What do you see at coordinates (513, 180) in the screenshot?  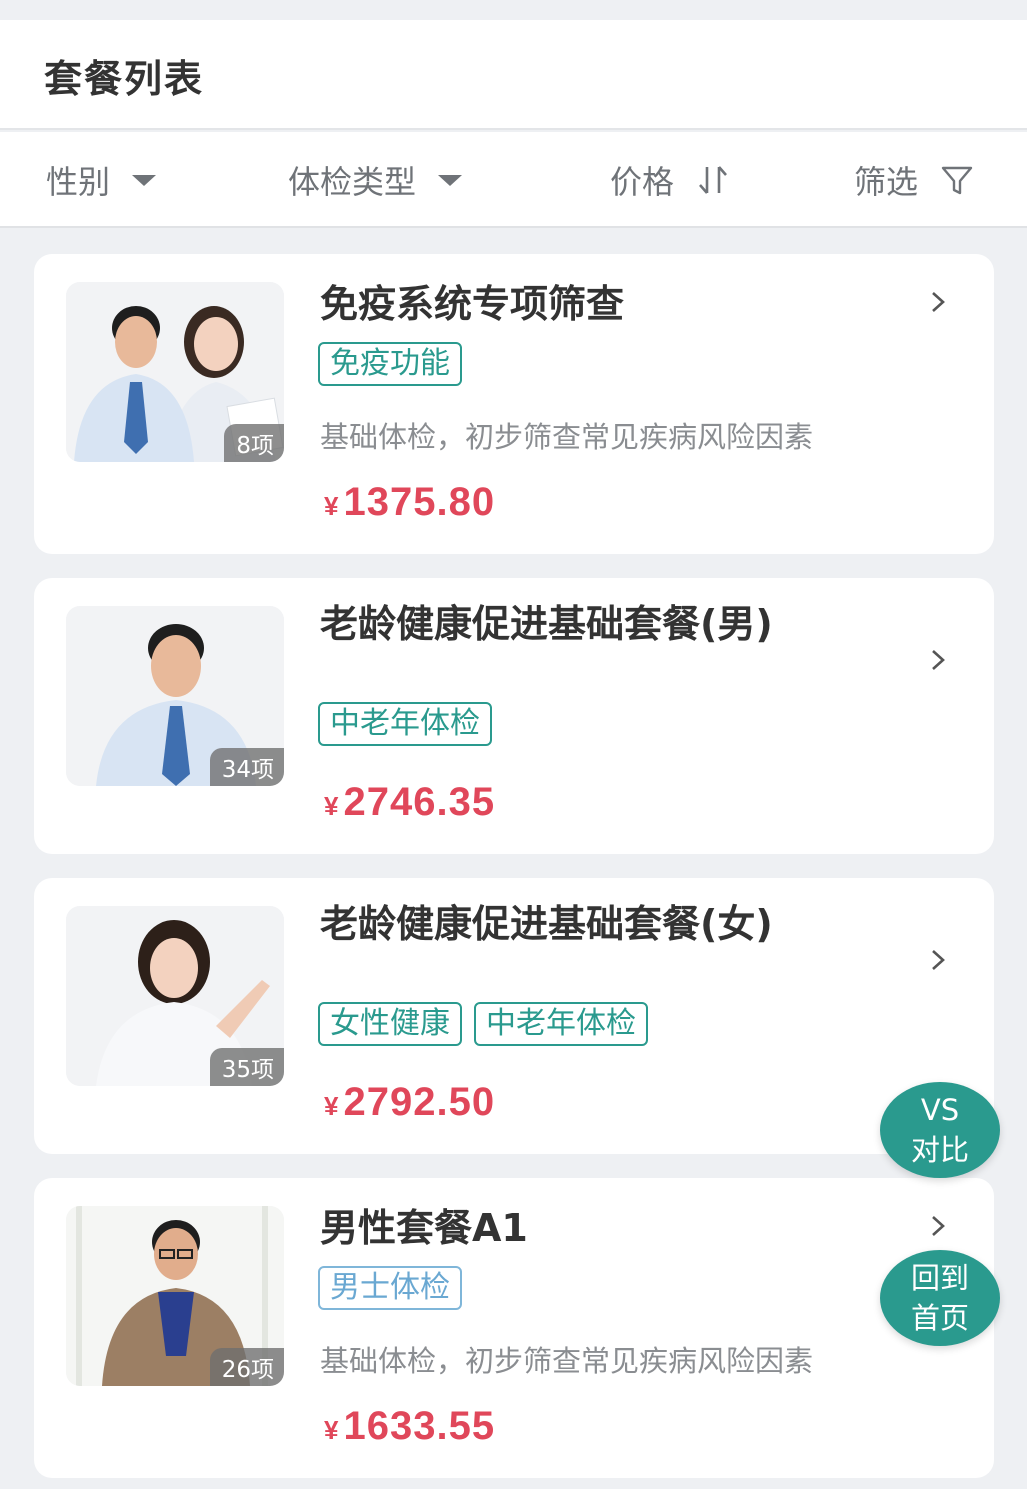 I see `filter-bar: 性别 体检类型 价格 筛选` at bounding box center [513, 180].